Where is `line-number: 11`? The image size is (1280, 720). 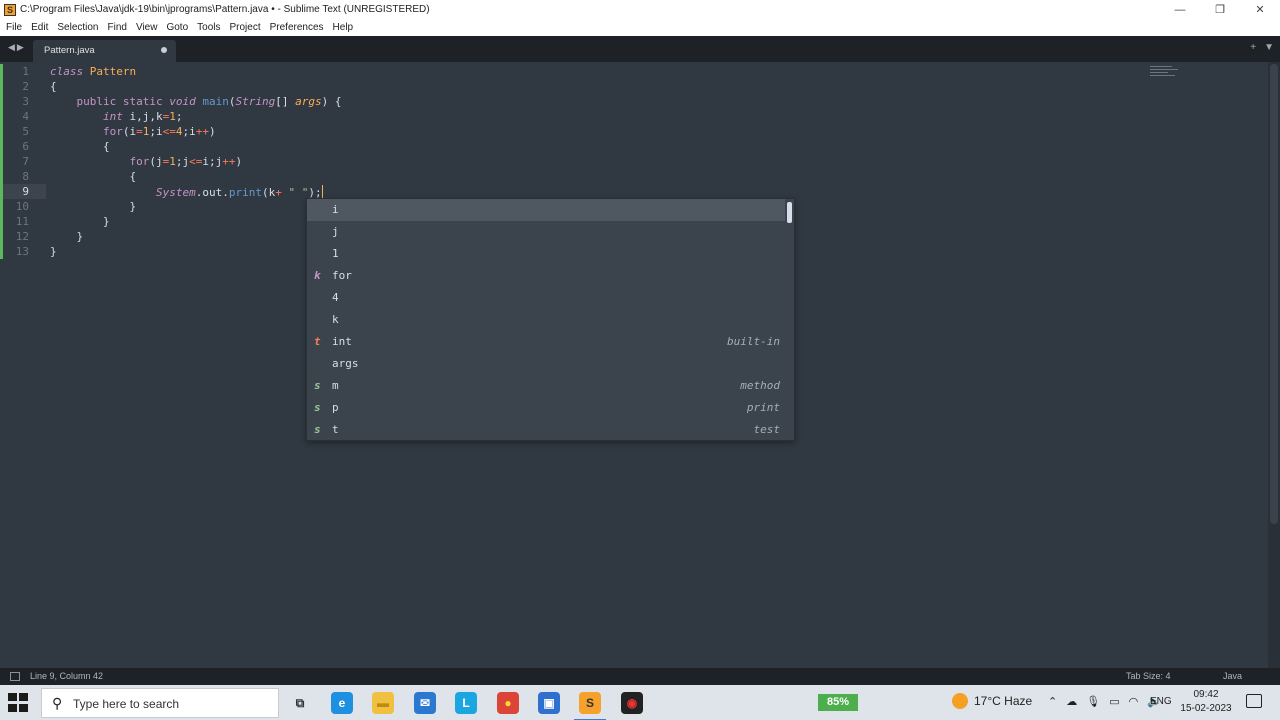 line-number: 11 is located at coordinates (22, 221).